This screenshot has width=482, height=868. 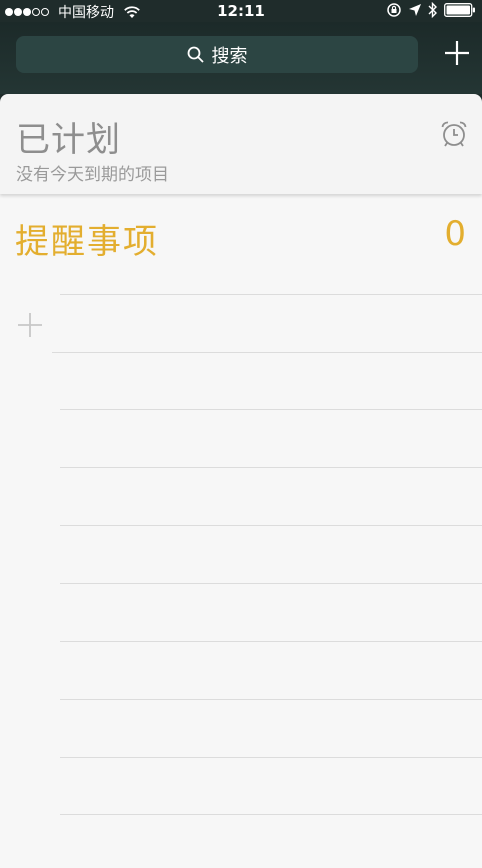 What do you see at coordinates (459, 10) in the screenshot?
I see `battery-icon` at bounding box center [459, 10].